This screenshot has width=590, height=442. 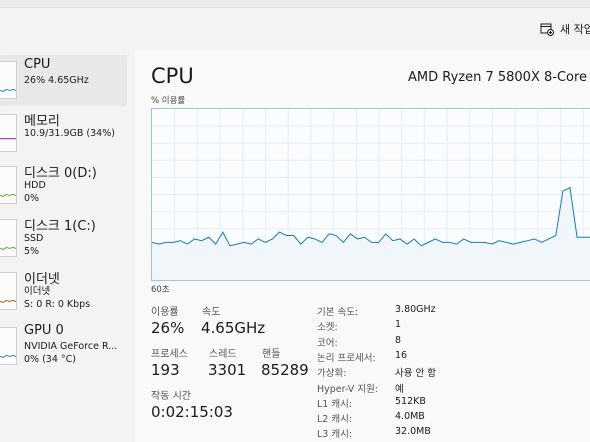 I want to click on sidebar-item-detail: 0% (34 °C), so click(x=50, y=359).